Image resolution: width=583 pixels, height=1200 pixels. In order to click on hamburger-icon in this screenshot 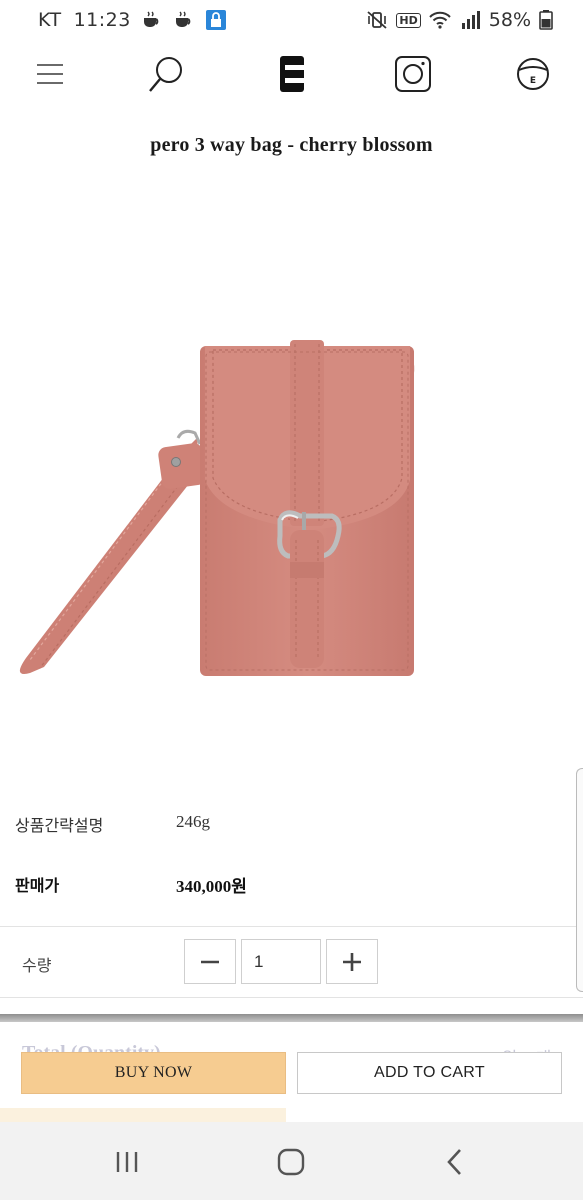, I will do `click(50, 74)`.